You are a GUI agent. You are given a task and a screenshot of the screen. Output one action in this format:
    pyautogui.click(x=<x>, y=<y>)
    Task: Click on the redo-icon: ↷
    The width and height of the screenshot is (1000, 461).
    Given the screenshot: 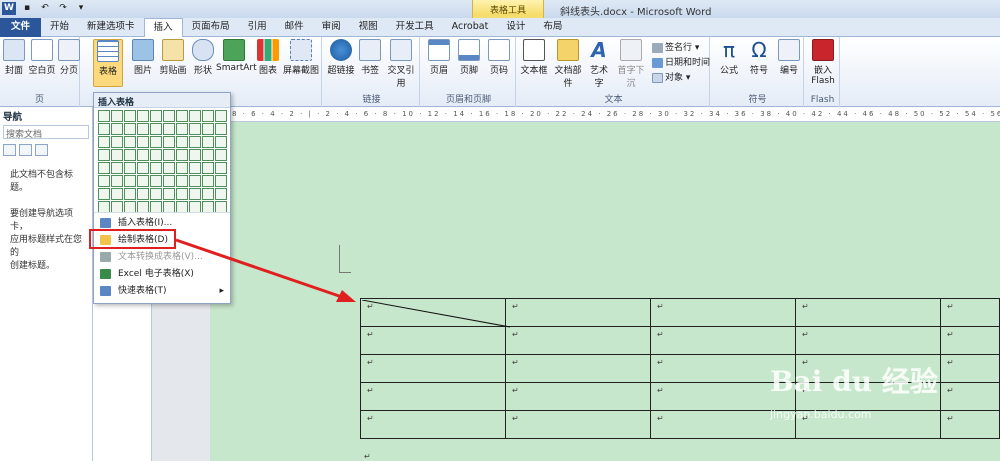 What is the action you would take?
    pyautogui.click(x=63, y=8)
    